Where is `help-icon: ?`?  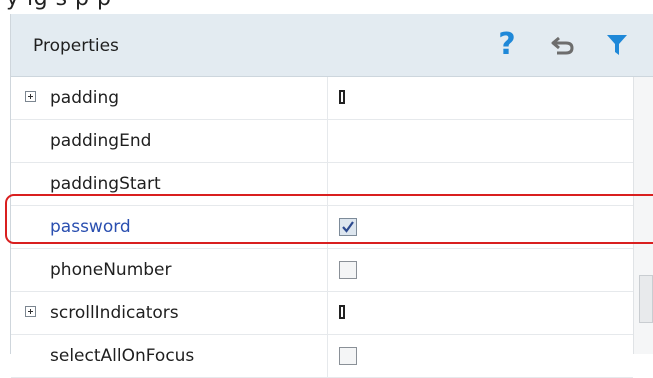
help-icon: ? is located at coordinates (507, 44).